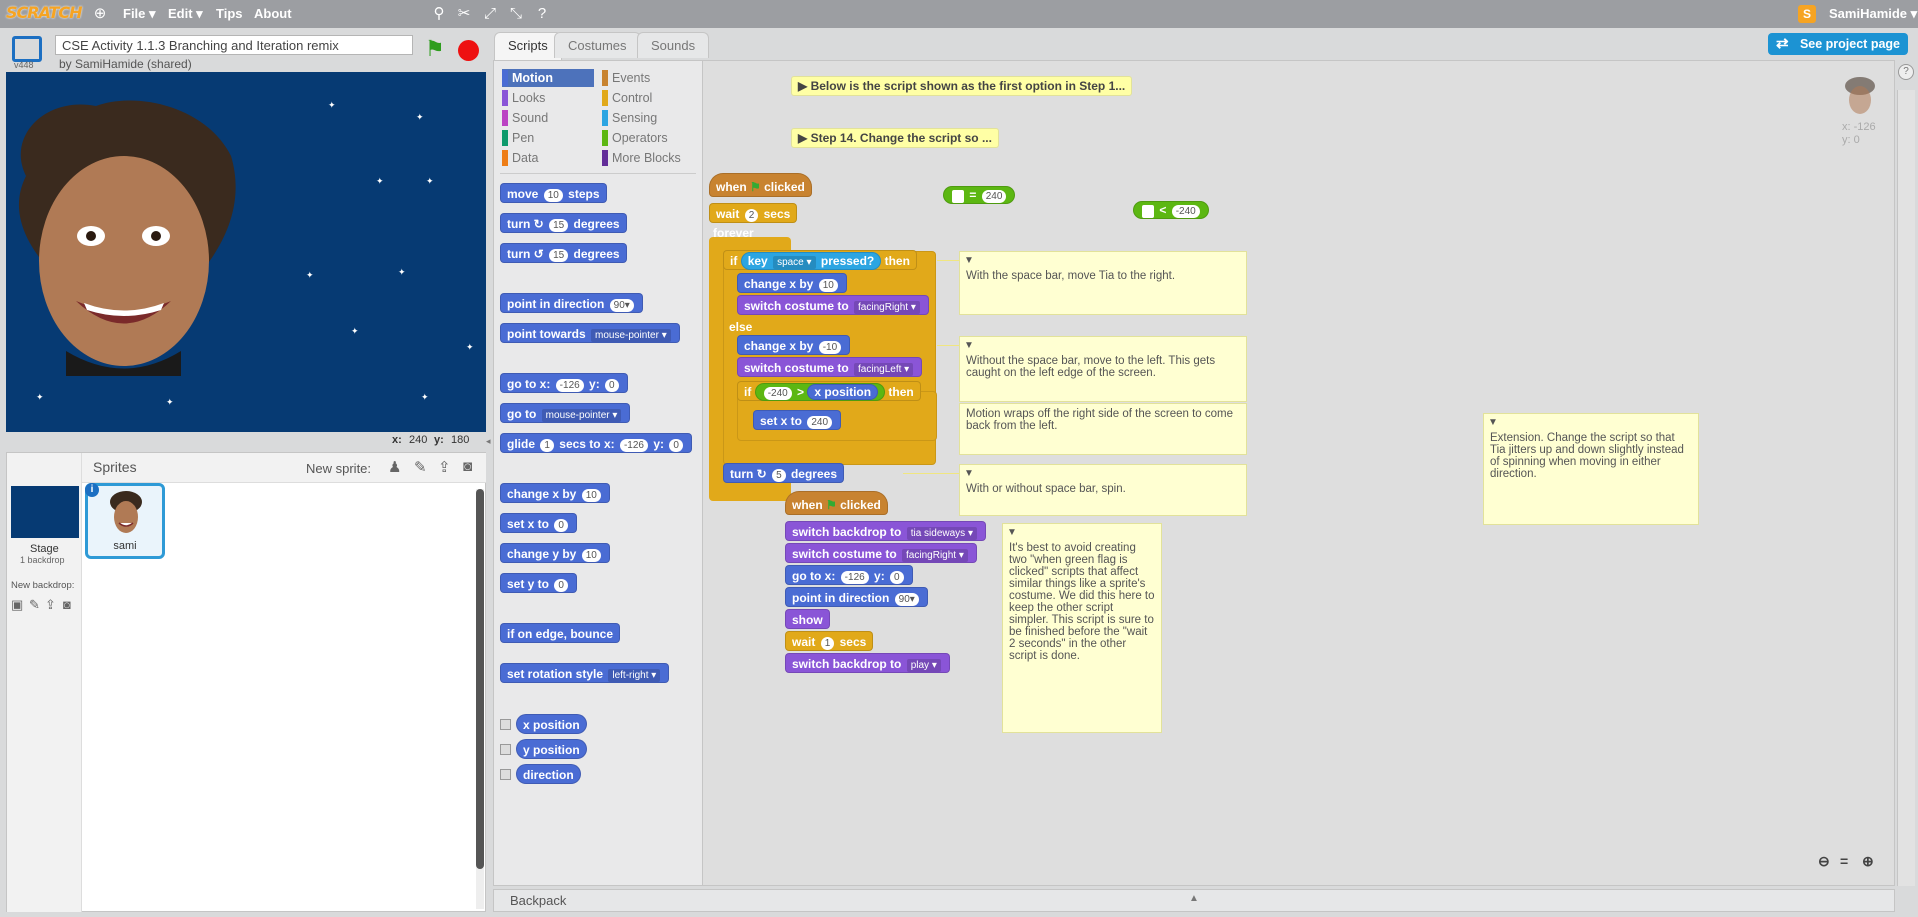 The height and width of the screenshot is (917, 1918). Describe the element at coordinates (44, 14) in the screenshot. I see `scratch-logo: SCRATCH` at that location.